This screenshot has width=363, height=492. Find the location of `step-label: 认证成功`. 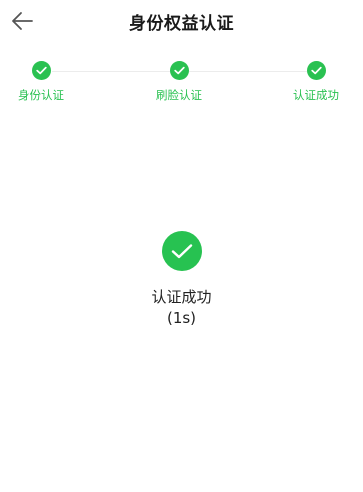

step-label: 认证成功 is located at coordinates (316, 95).